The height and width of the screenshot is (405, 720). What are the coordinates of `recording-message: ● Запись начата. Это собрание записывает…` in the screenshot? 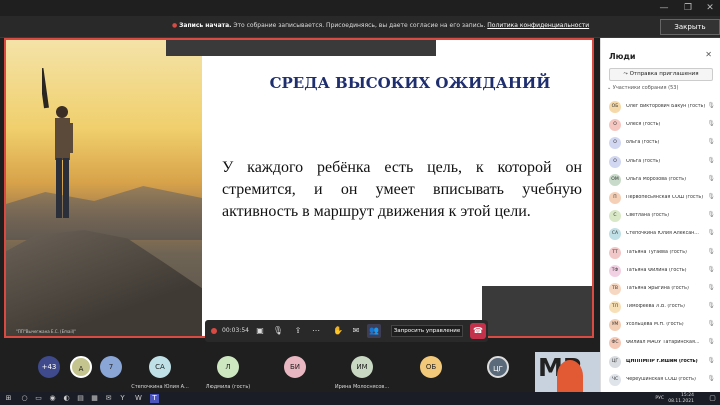 It's located at (380, 25).